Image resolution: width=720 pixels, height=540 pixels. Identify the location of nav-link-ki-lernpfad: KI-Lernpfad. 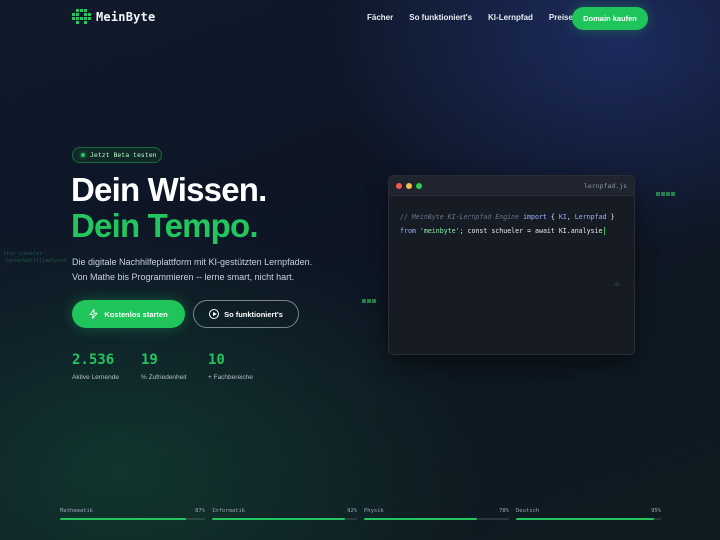
(510, 17).